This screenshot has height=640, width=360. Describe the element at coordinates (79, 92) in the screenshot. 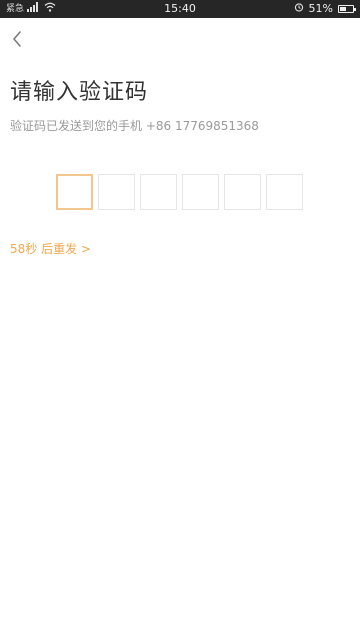

I see `page-title: 请输入验证码` at that location.